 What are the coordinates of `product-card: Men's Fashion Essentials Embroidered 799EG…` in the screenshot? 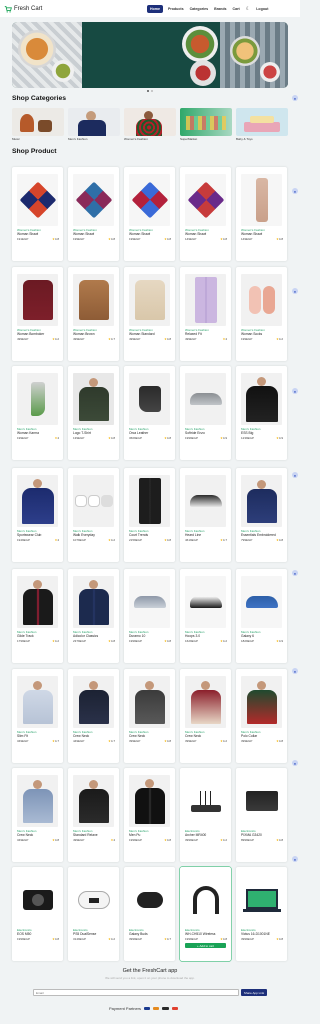 It's located at (261, 515).